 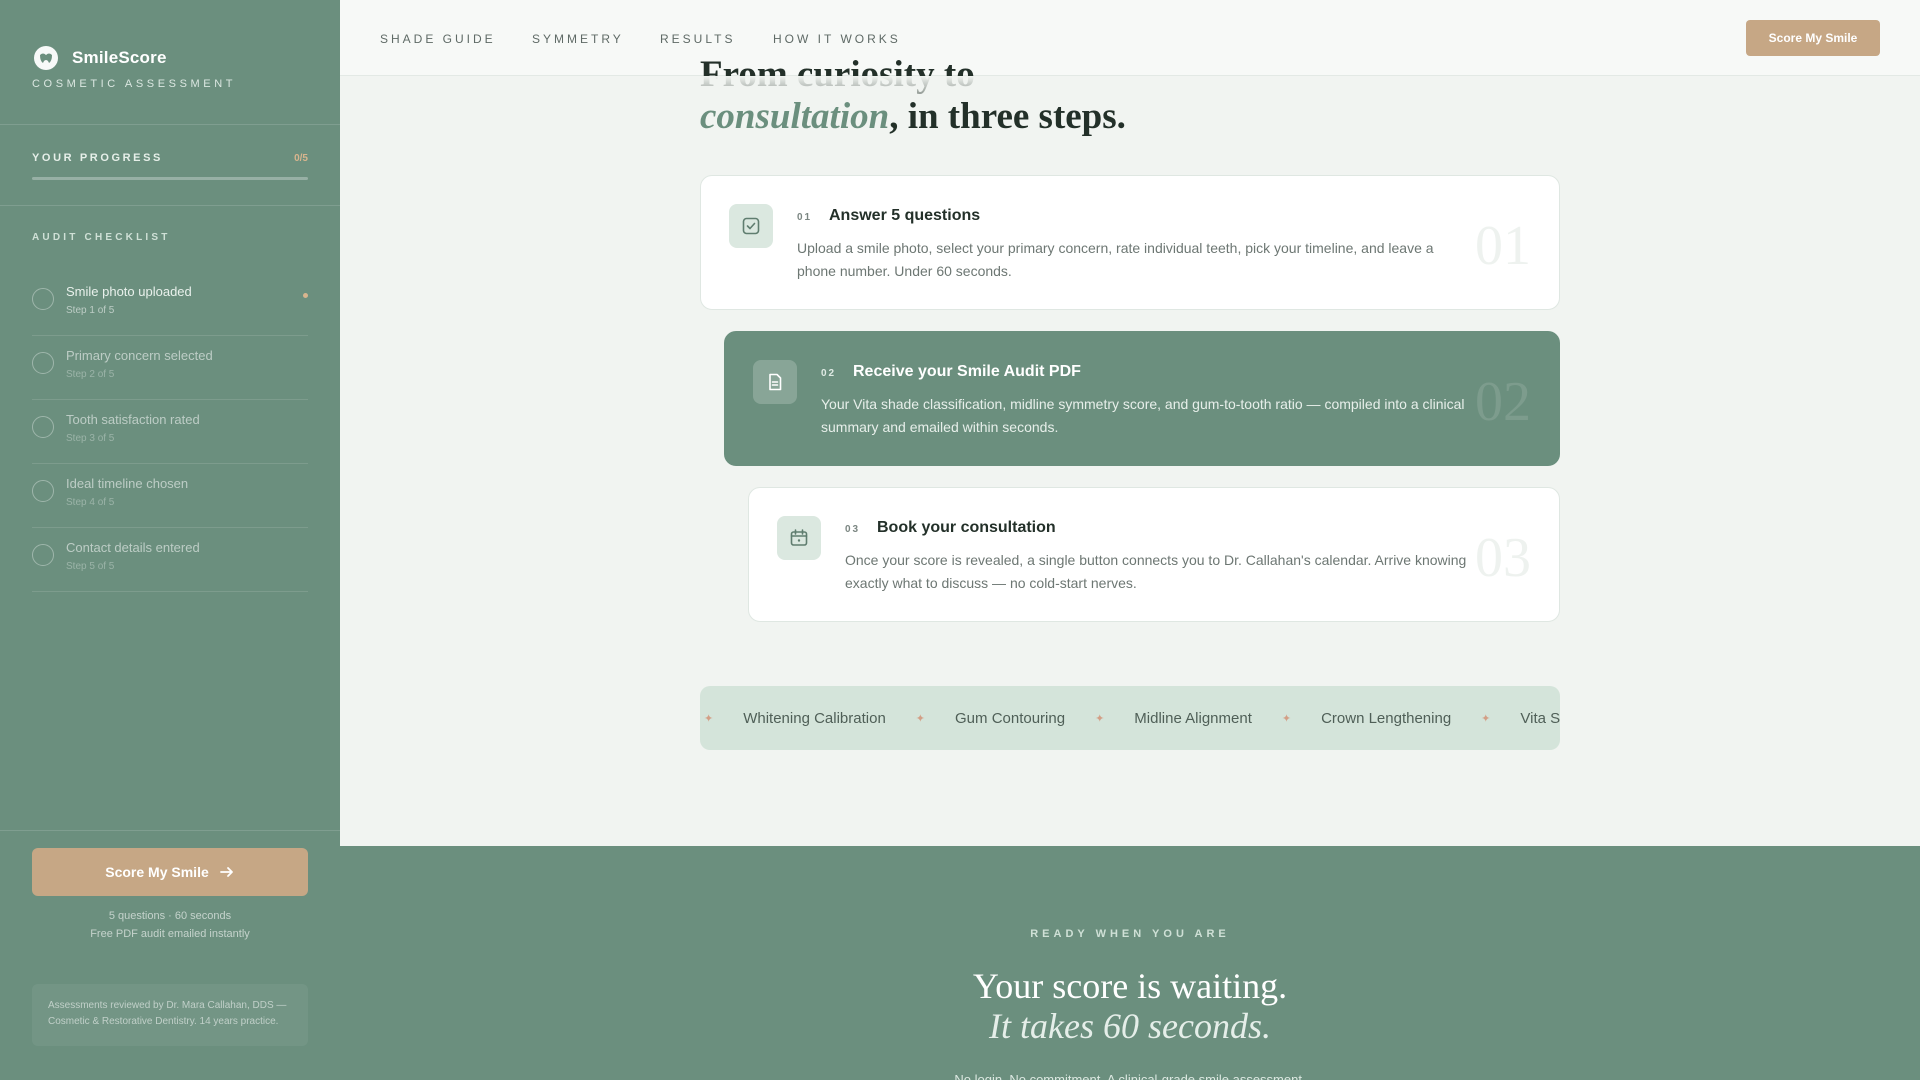 What do you see at coordinates (1503, 558) in the screenshot?
I see `step-watermark-number: 03` at bounding box center [1503, 558].